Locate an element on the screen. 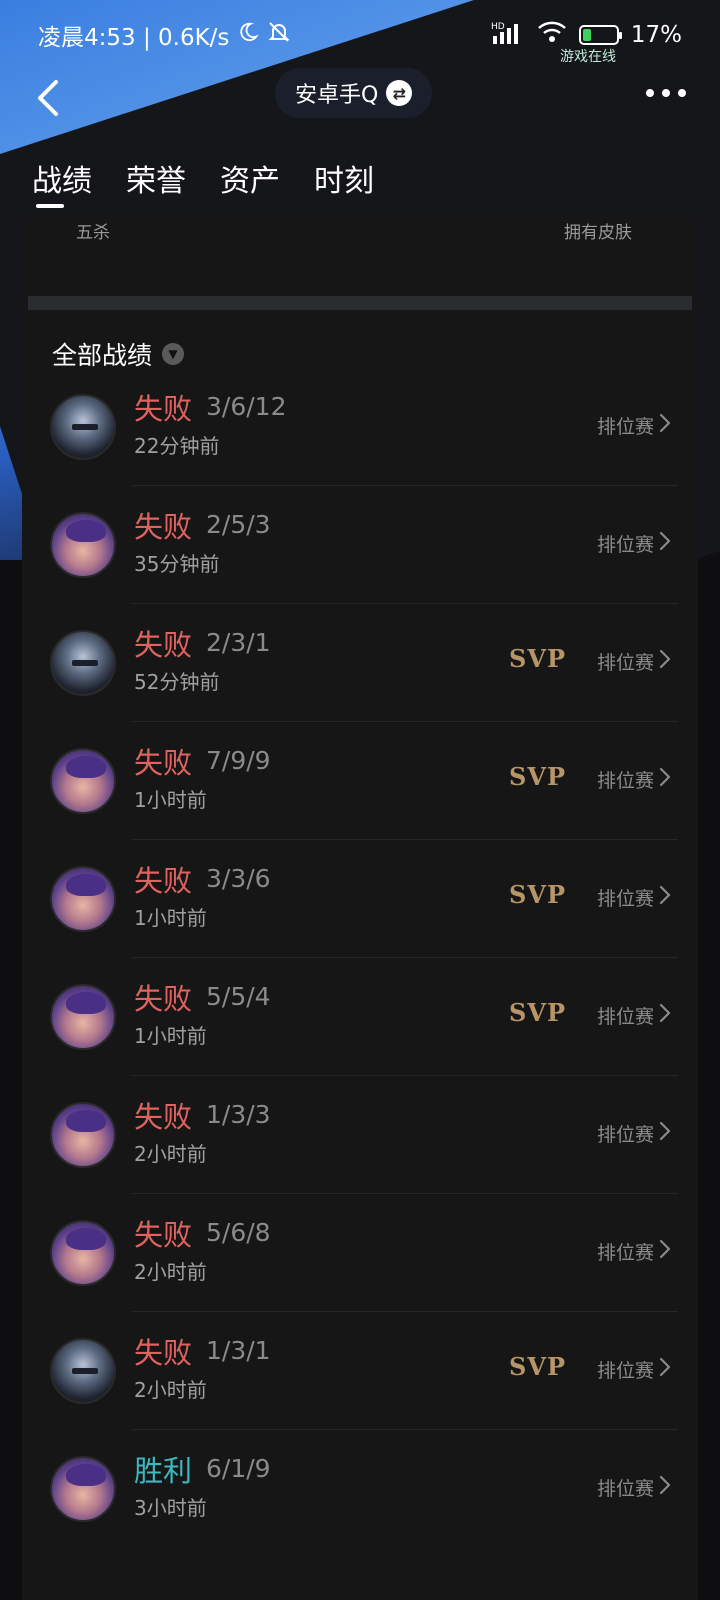  match-kda: 3/3/6 is located at coordinates (238, 878).